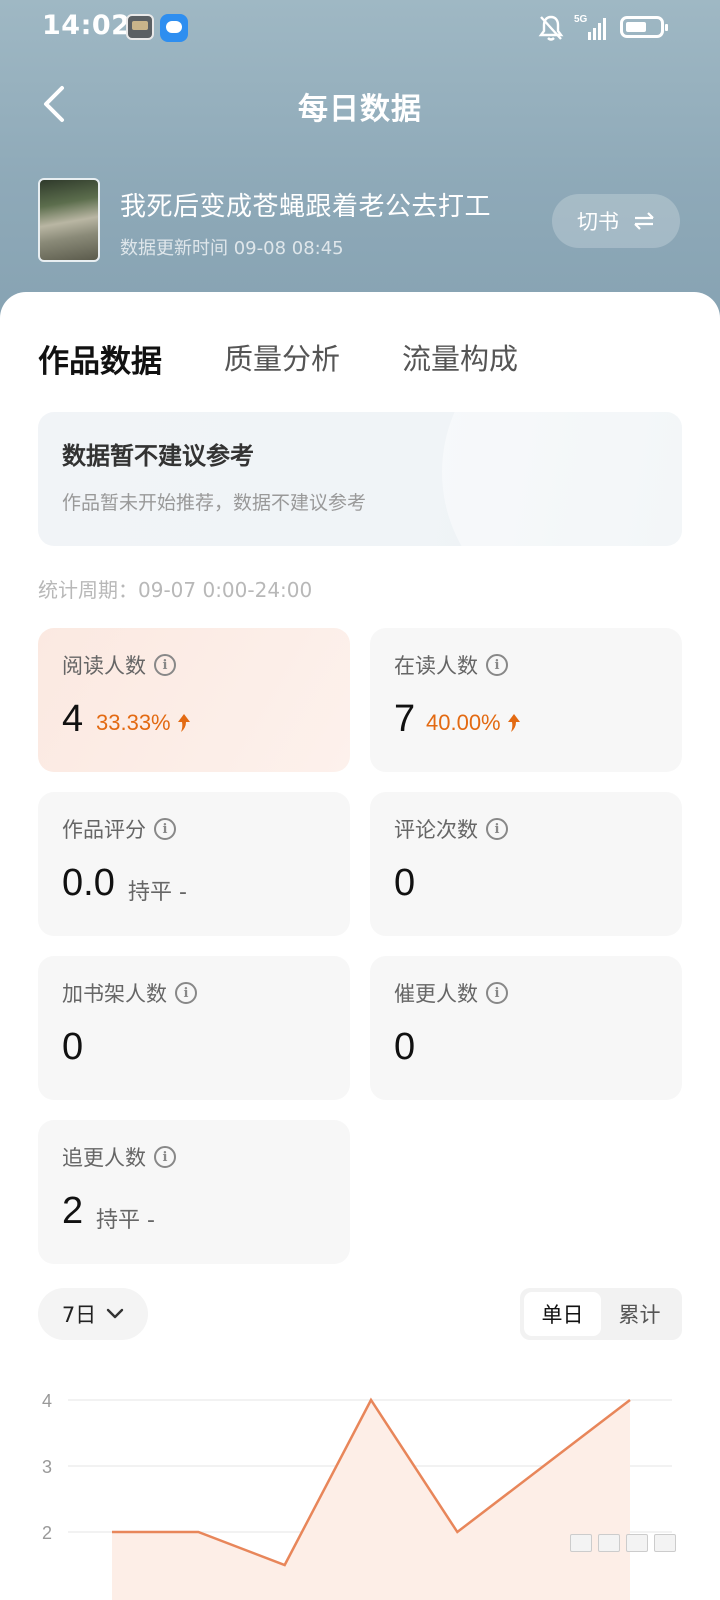 The width and height of the screenshot is (720, 1600). What do you see at coordinates (360, 109) in the screenshot?
I see `page-title: 每日数据` at bounding box center [360, 109].